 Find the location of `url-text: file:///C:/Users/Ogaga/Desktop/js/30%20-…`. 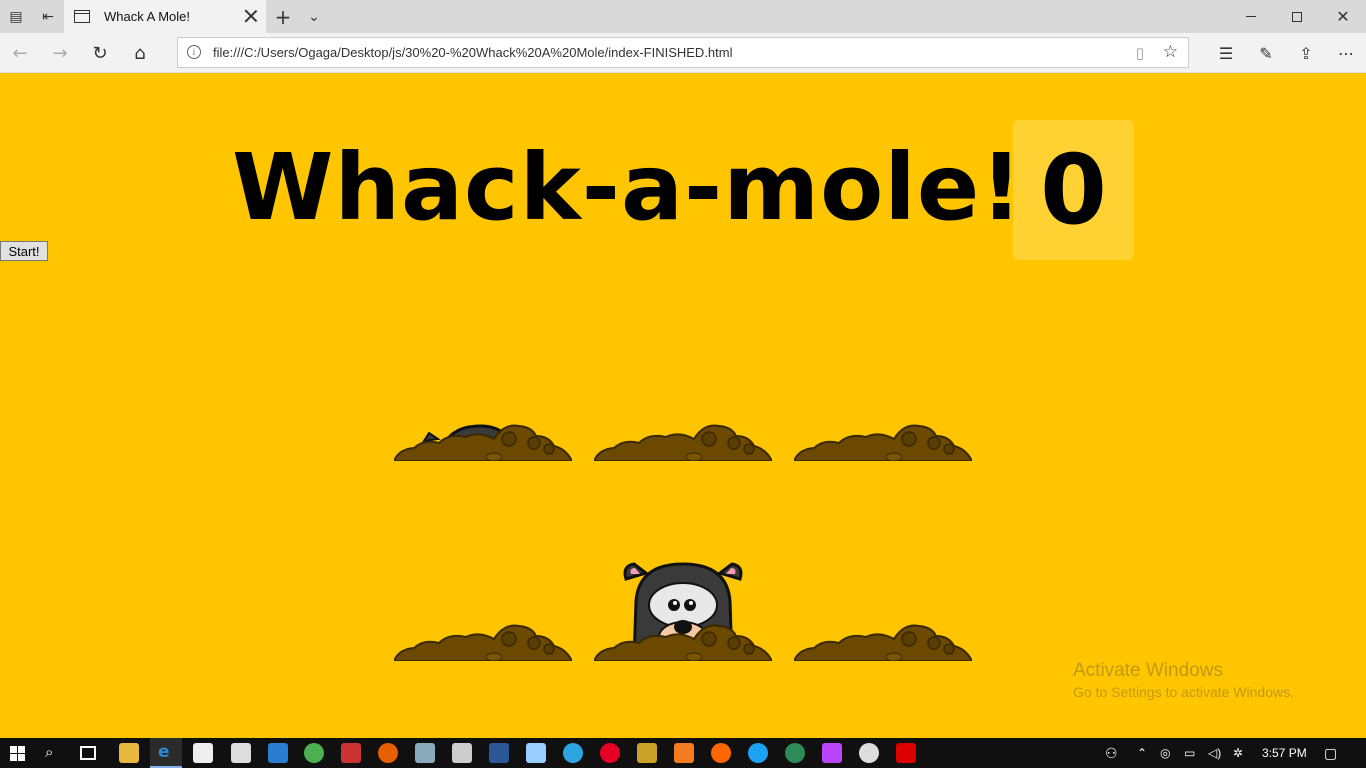

url-text: file:///C:/Users/Ogaga/Desktop/js/30%20-… is located at coordinates (473, 52).